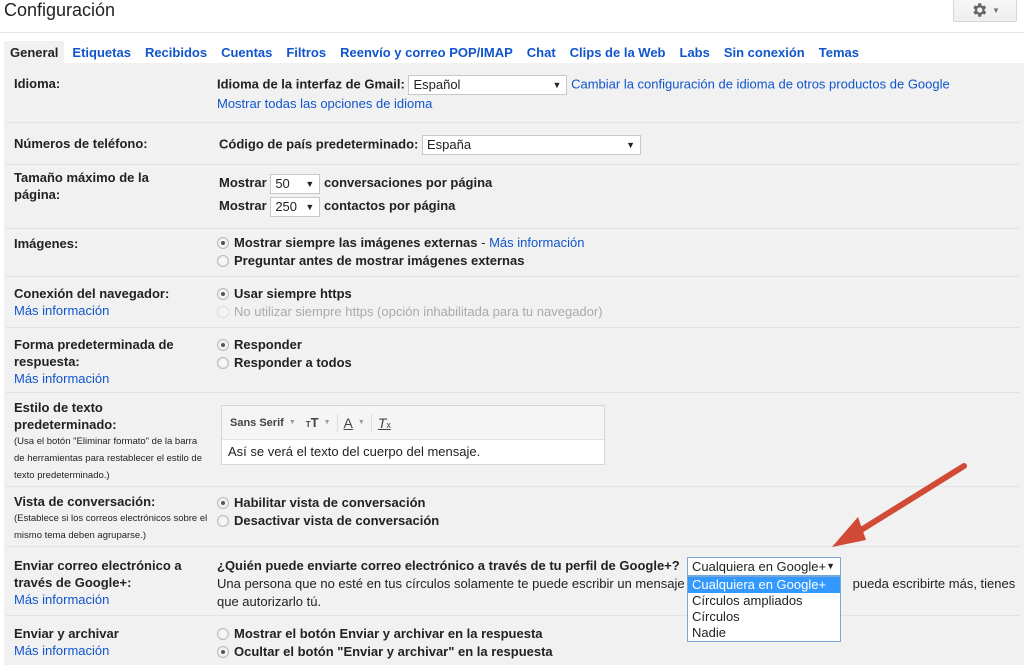 This screenshot has width=1024, height=665. Describe the element at coordinates (426, 52) in the screenshot. I see `tab-reenvio-pop-imap: Reenvío y correo POP/IMAP` at that location.